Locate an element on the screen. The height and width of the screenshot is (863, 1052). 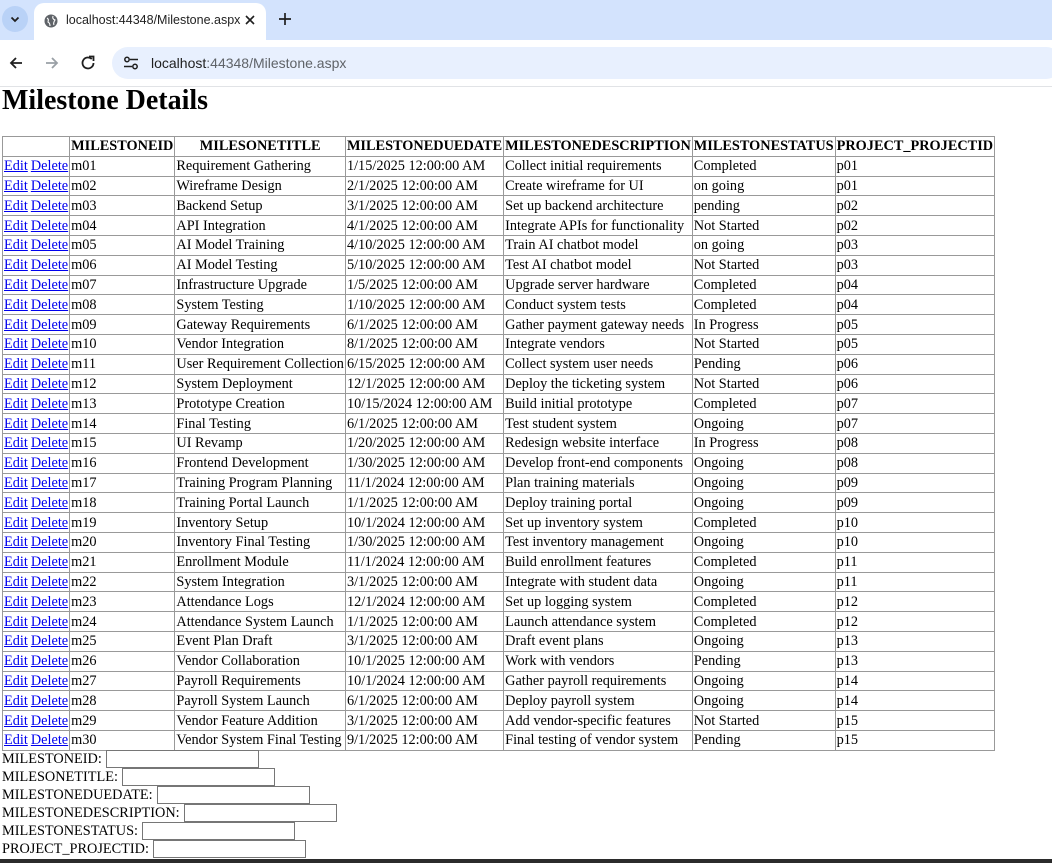
browser-tab-active: localhost:44348/Milestone.aspx is located at coordinates (150, 21).